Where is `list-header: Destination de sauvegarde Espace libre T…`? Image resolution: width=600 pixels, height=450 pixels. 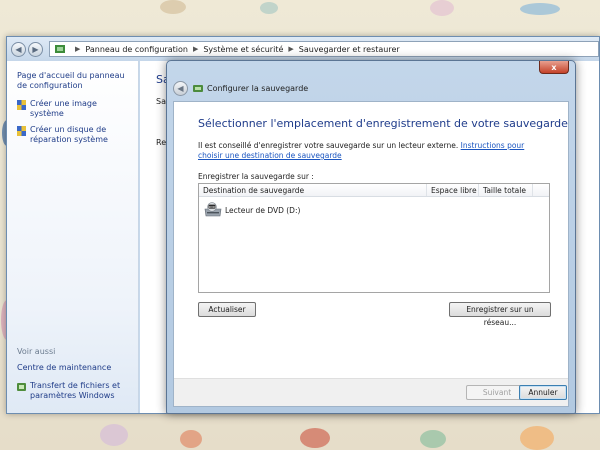
list-header: Destination de sauvegarde Espace libre T… is located at coordinates (374, 190).